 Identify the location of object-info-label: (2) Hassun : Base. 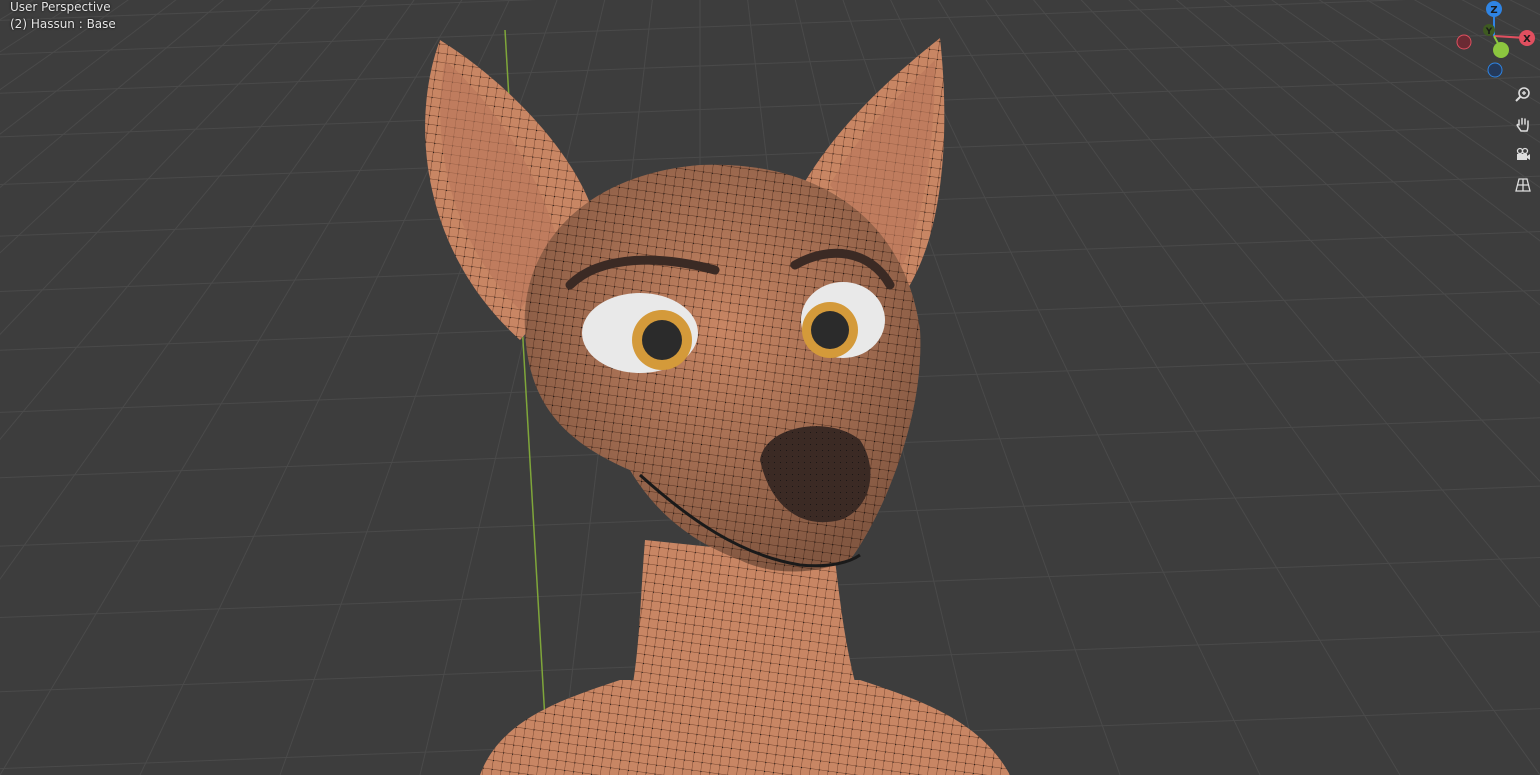
(63, 24).